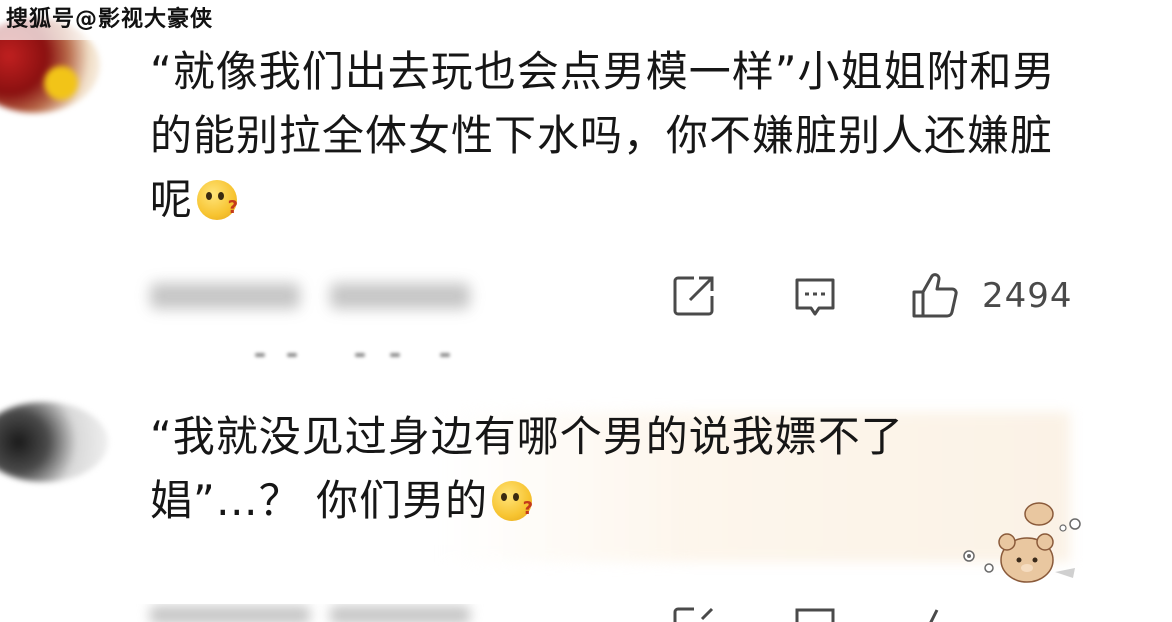 This screenshot has height=622, width=1172. What do you see at coordinates (586, 613) in the screenshot?
I see `next-comment-actions-partial` at bounding box center [586, 613].